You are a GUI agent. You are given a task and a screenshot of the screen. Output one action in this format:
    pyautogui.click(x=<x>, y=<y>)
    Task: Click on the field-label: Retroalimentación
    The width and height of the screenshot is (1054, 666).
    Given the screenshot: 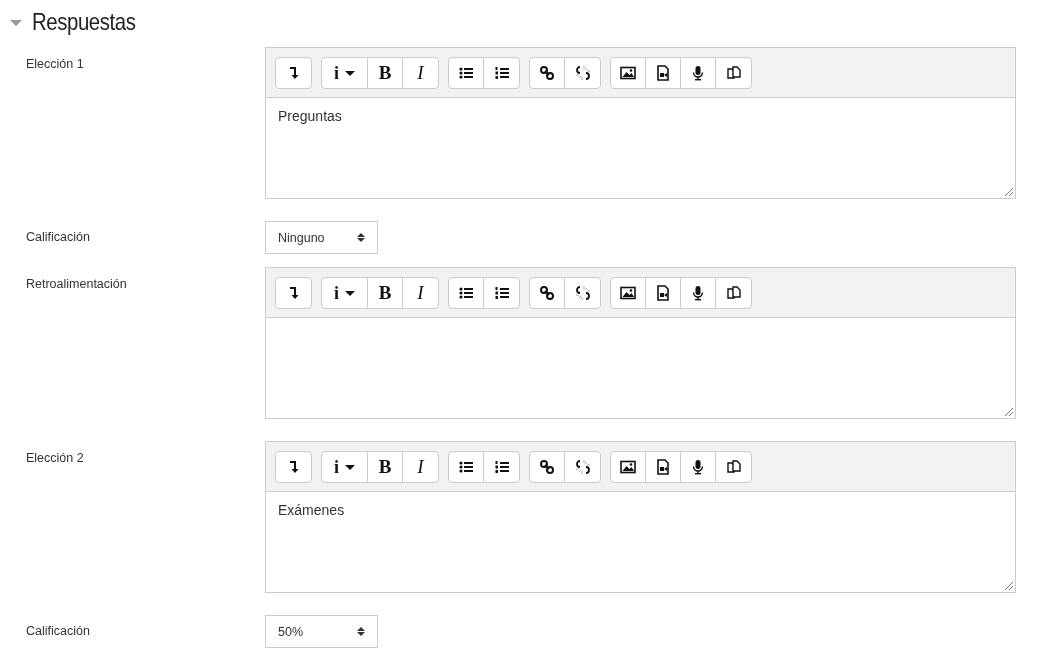 What is the action you would take?
    pyautogui.click(x=76, y=284)
    